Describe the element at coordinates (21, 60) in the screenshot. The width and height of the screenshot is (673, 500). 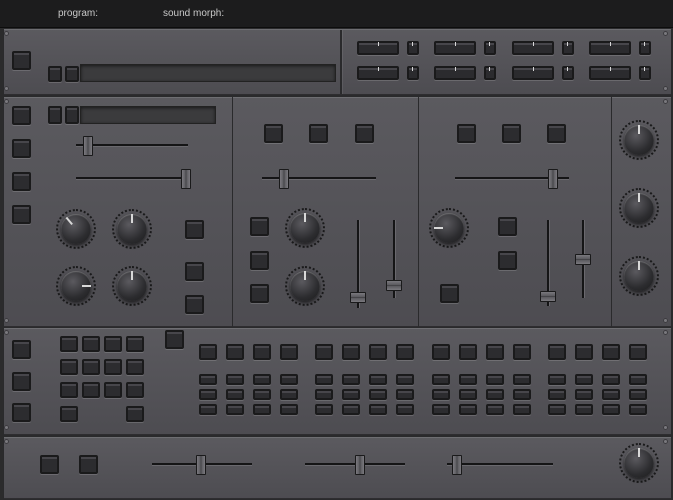
I see `program-button` at that location.